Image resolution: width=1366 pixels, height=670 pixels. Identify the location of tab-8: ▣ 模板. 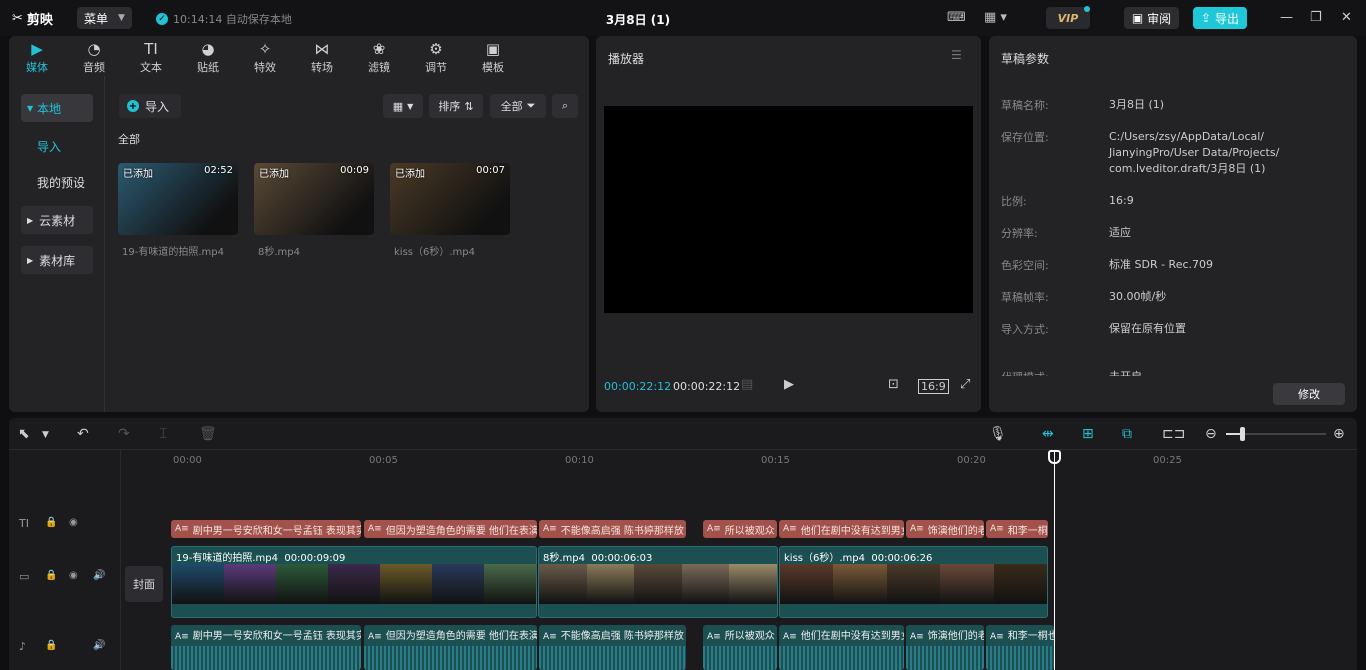
(493, 57).